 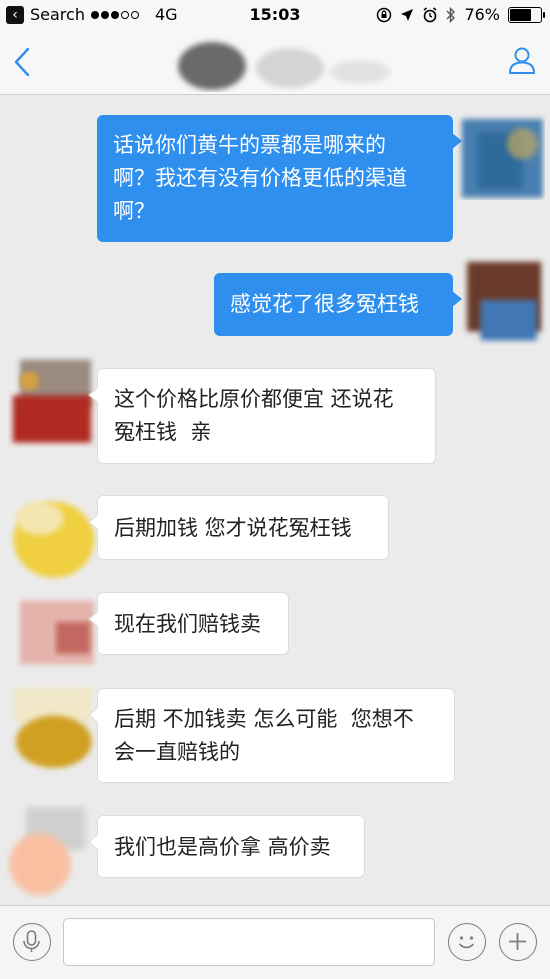 I want to click on bluetooth-icon, so click(x=451, y=14).